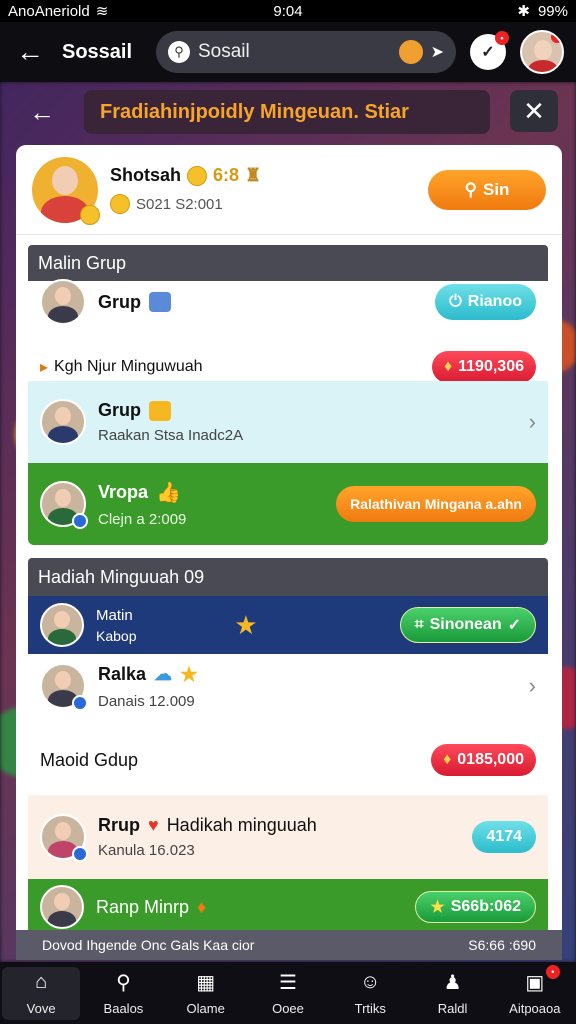 The image size is (576, 1024). I want to click on profile-card: Shotsah 6:8 ♜ S021 S2:001 ⚲ Sin, so click(289, 190).